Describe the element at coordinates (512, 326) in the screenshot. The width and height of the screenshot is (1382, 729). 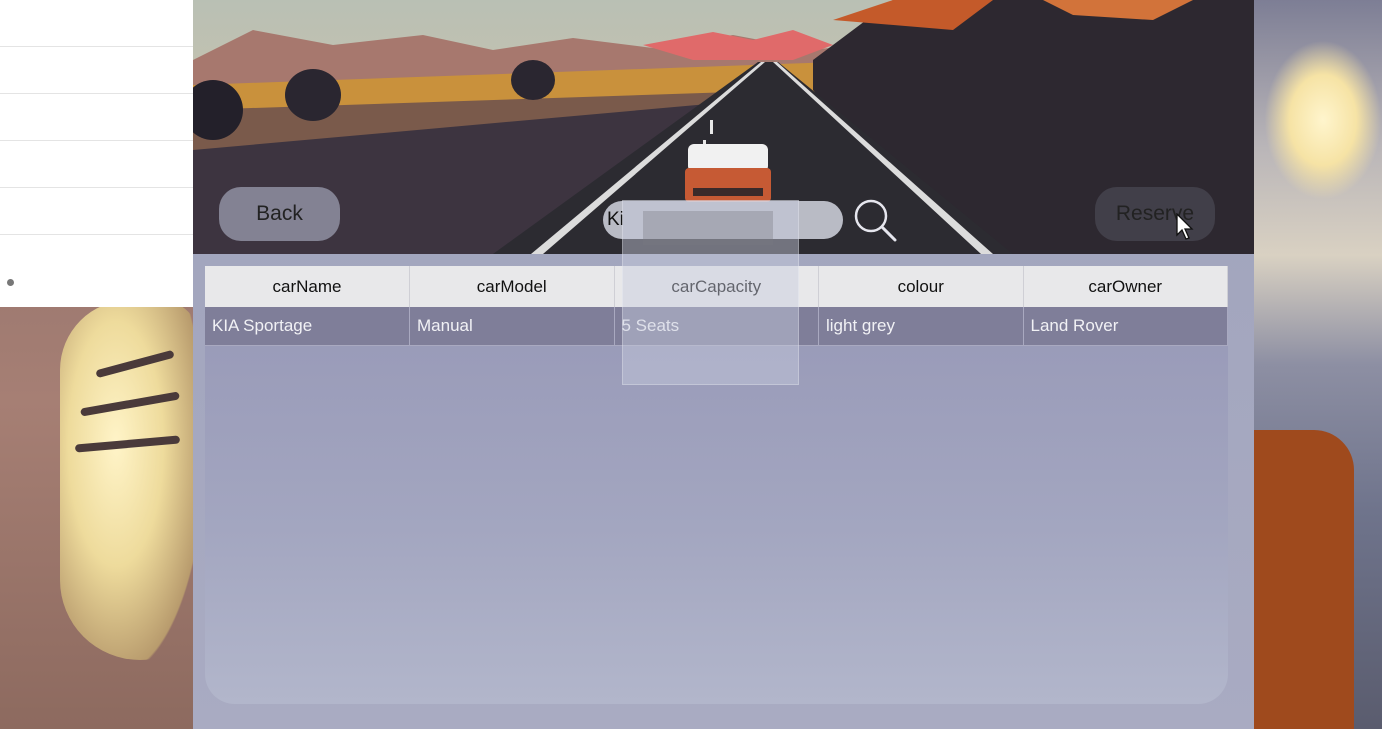
I see `cell-carmodel: Manual` at that location.